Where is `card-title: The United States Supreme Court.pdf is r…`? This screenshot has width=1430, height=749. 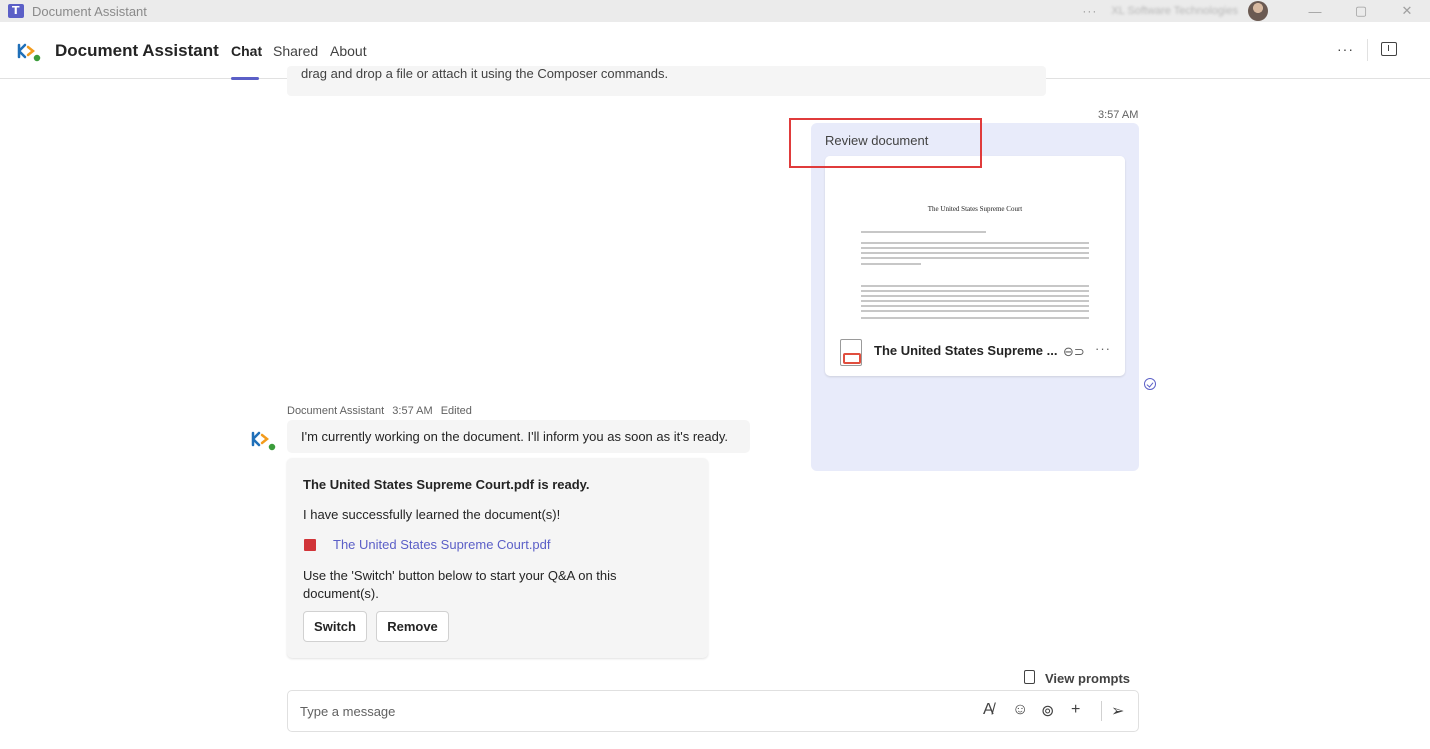 card-title: The United States Supreme Court.pdf is r… is located at coordinates (446, 484).